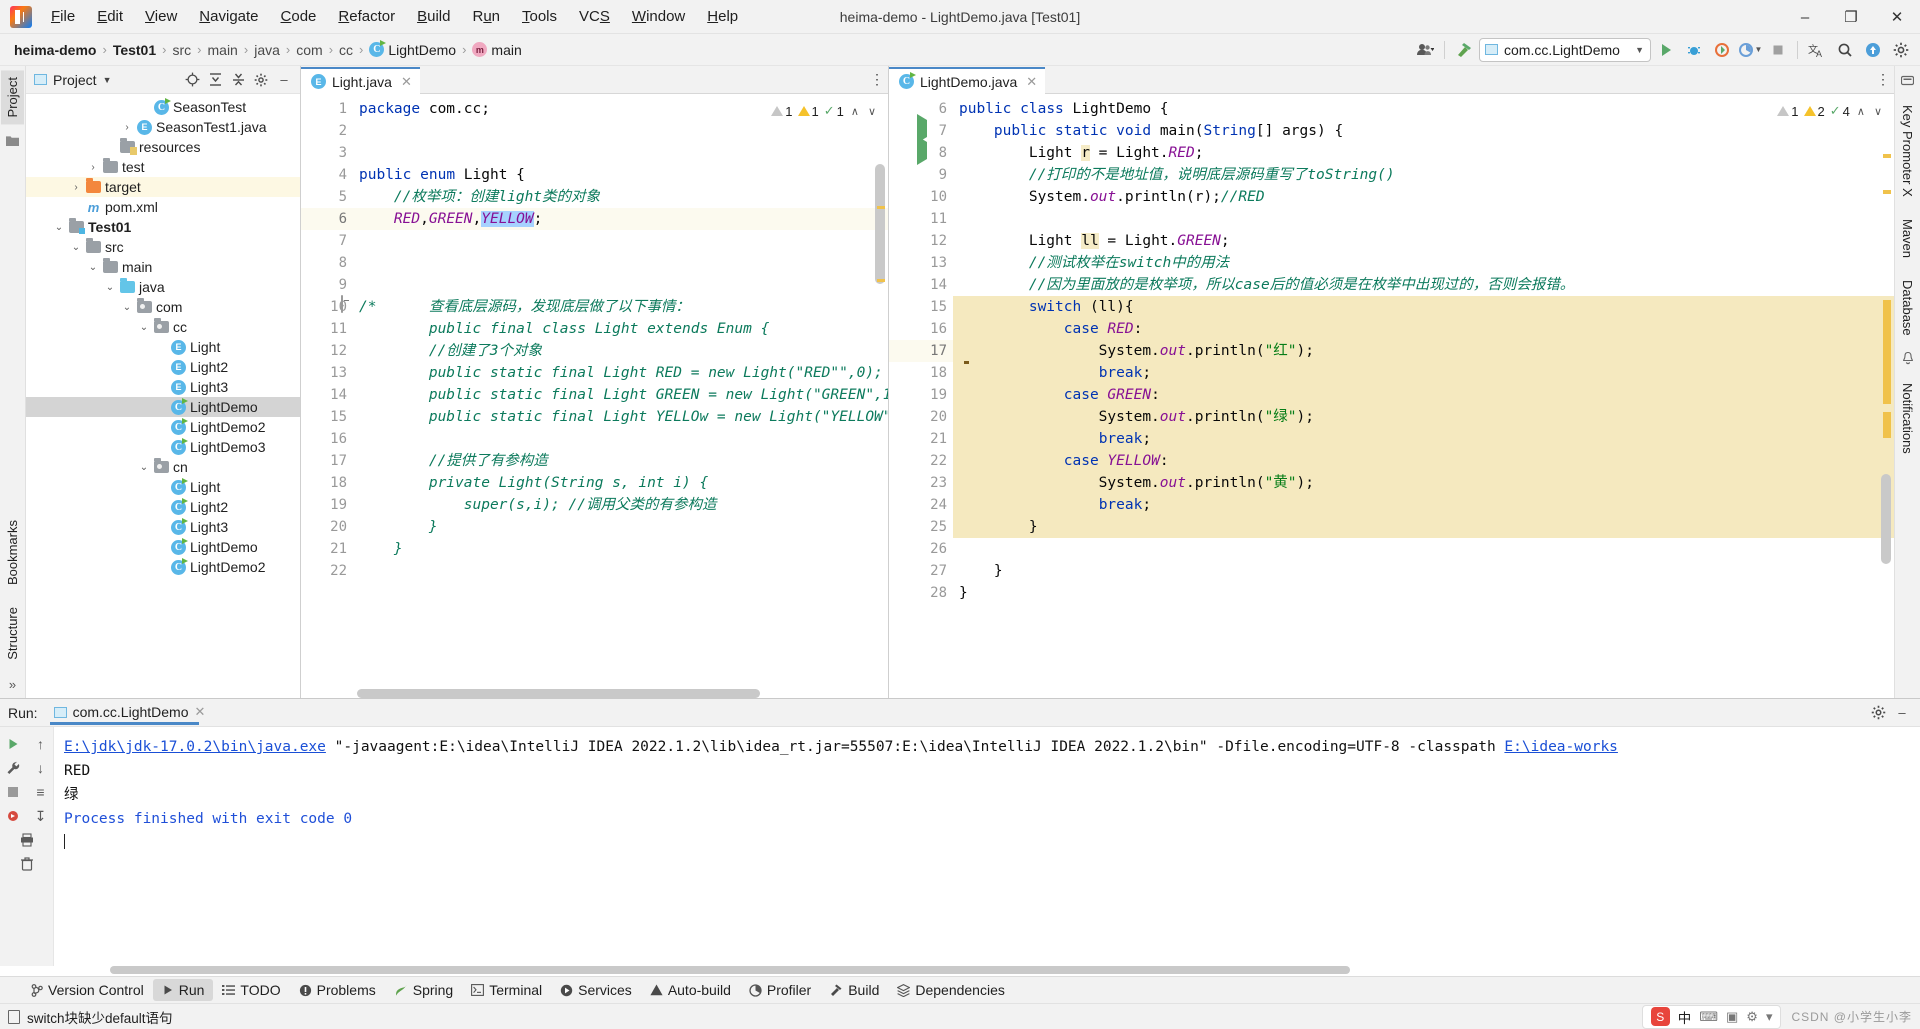 The width and height of the screenshot is (1920, 1029). Describe the element at coordinates (366, 16) in the screenshot. I see `menu-refactor: Refactor` at that location.